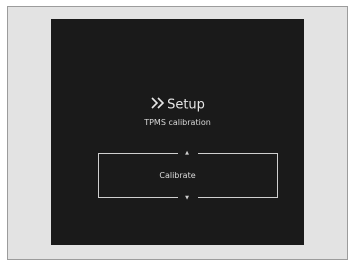 The width and height of the screenshot is (355, 266). What do you see at coordinates (177, 176) in the screenshot?
I see `calibrate-option-label: Calibrate` at bounding box center [177, 176].